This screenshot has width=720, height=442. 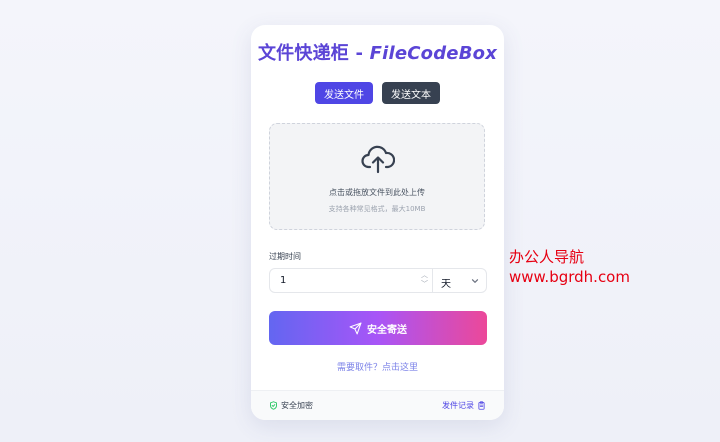 What do you see at coordinates (297, 405) in the screenshot?
I see `secure-label: 安全加密` at bounding box center [297, 405].